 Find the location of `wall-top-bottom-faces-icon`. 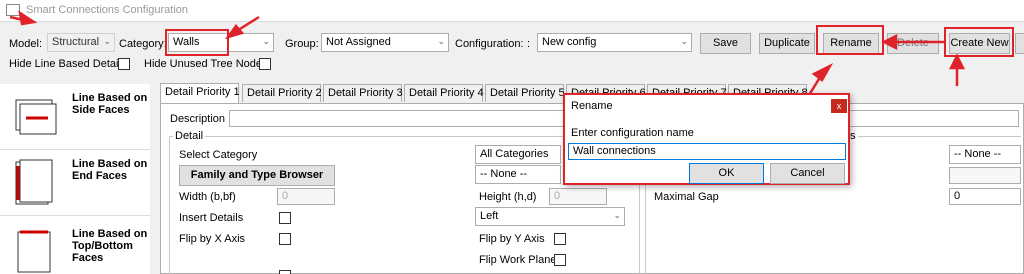

wall-top-bottom-faces-icon is located at coordinates (34, 251).